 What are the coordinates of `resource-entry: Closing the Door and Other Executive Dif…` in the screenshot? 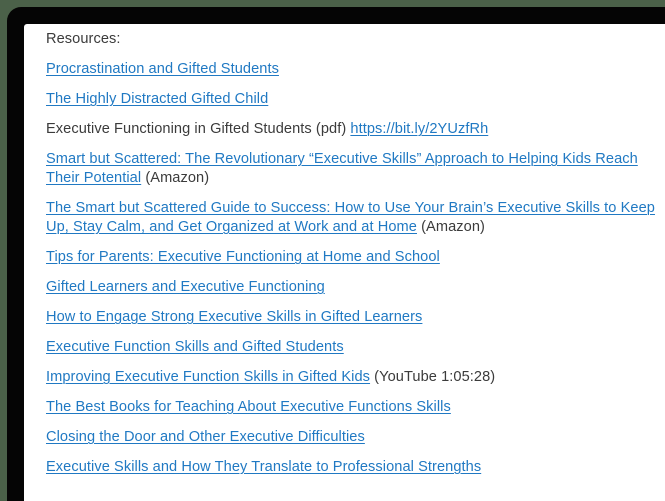 It's located at (355, 437).